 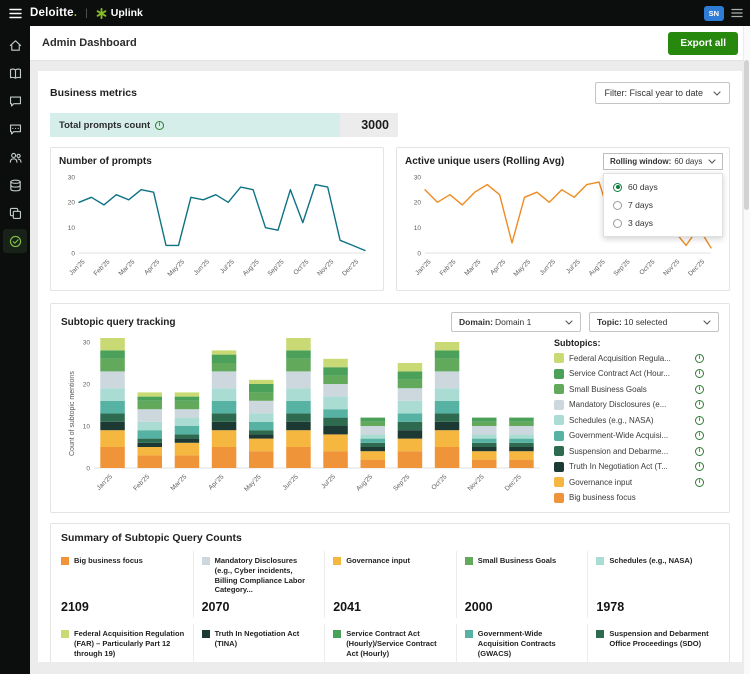 I want to click on check-circle-icon, so click(x=15, y=241).